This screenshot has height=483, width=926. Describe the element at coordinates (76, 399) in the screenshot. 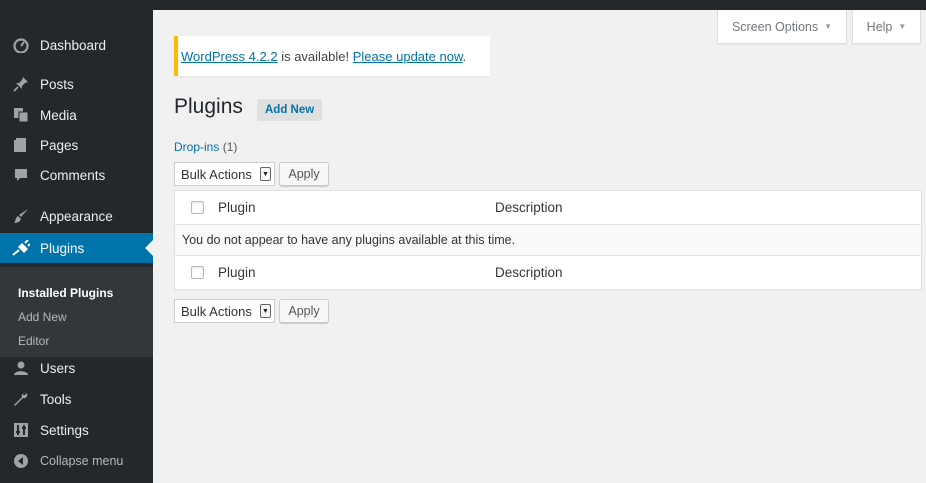

I see `menu-item-tools: Tools` at that location.